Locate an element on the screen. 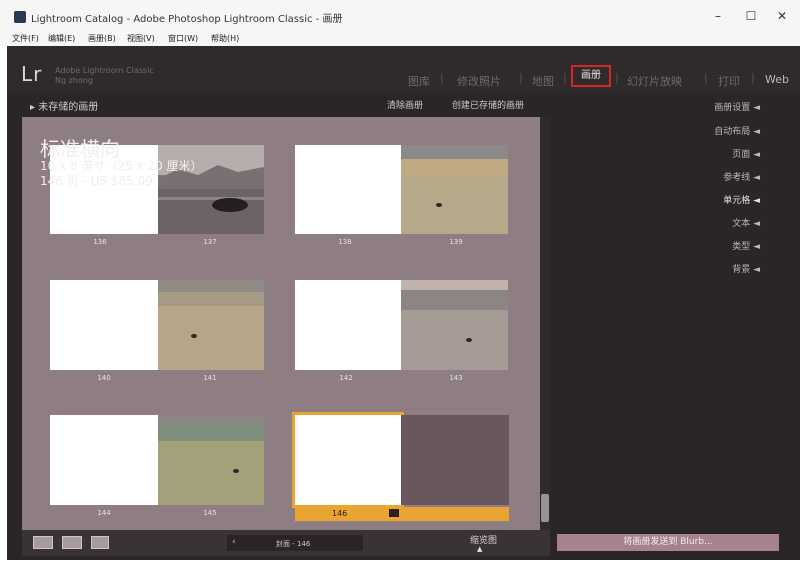 This screenshot has height=566, width=800. menu-window: 窗口(W) is located at coordinates (183, 38).